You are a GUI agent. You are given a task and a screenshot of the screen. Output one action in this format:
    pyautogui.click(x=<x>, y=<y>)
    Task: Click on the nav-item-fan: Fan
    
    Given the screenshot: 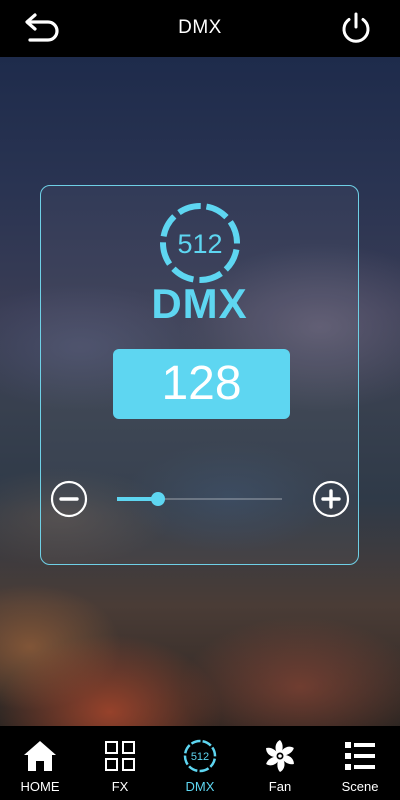 What is the action you would take?
    pyautogui.click(x=280, y=763)
    